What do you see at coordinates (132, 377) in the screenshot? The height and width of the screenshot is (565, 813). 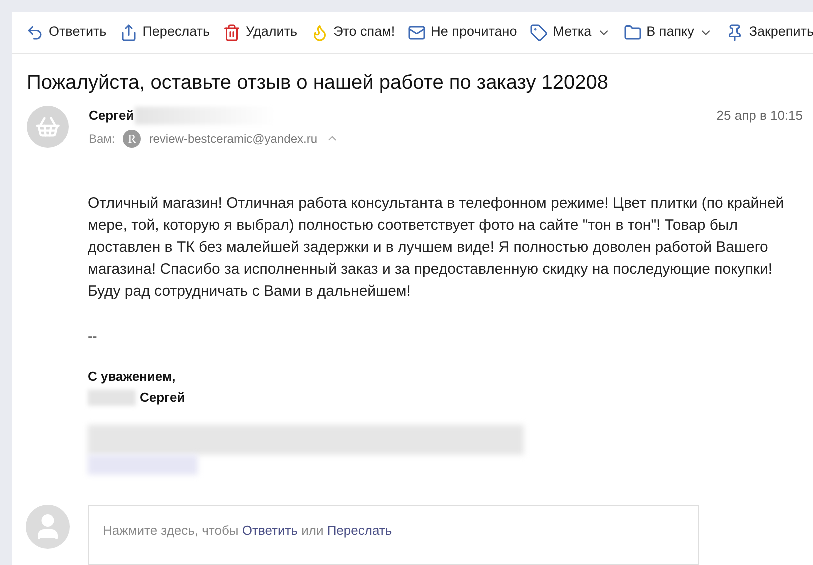 I see `signature-closing: С уважением,` at bounding box center [132, 377].